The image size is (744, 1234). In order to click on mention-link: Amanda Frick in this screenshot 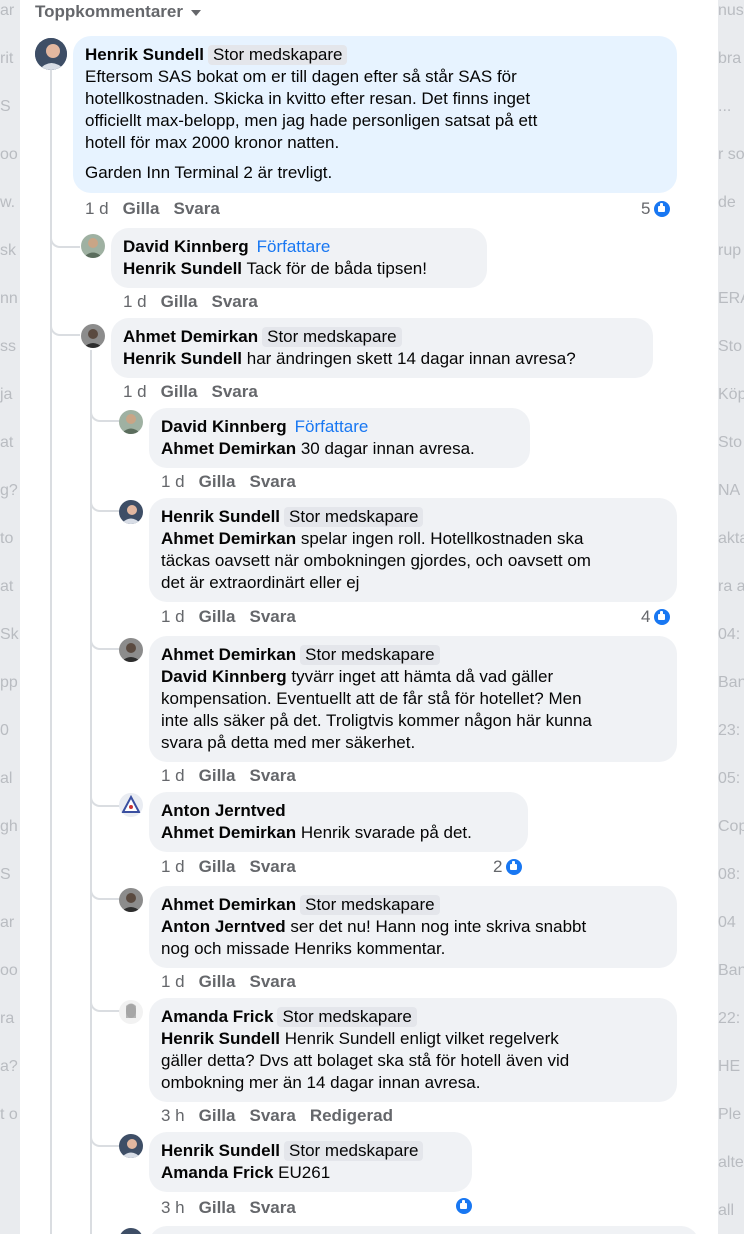, I will do `click(217, 1172)`.